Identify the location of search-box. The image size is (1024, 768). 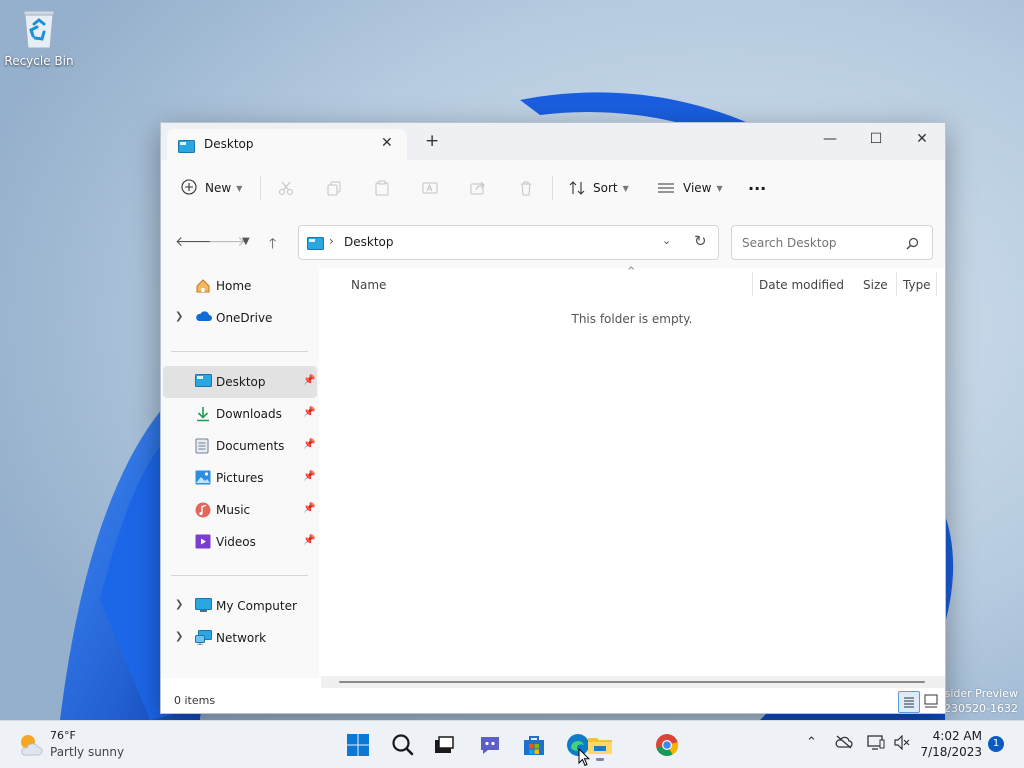
(832, 242).